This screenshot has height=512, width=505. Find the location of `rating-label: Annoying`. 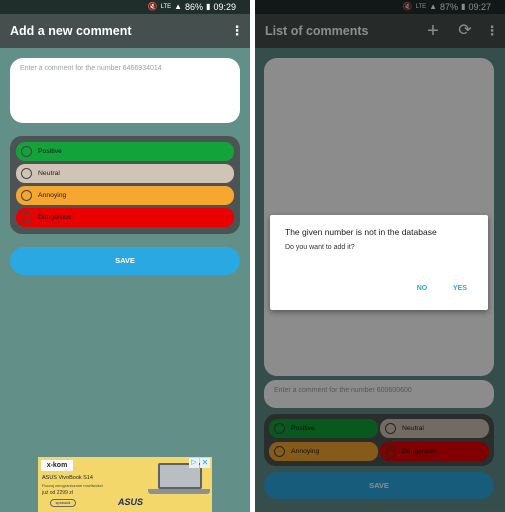

rating-label: Annoying is located at coordinates (52, 195).